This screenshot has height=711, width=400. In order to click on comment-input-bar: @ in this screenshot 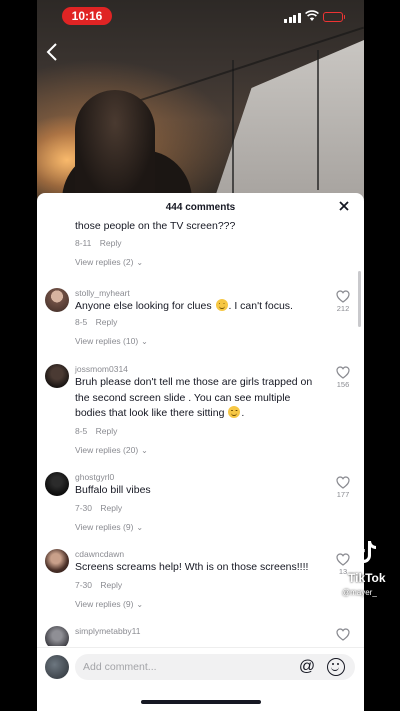, I will do `click(200, 667)`.